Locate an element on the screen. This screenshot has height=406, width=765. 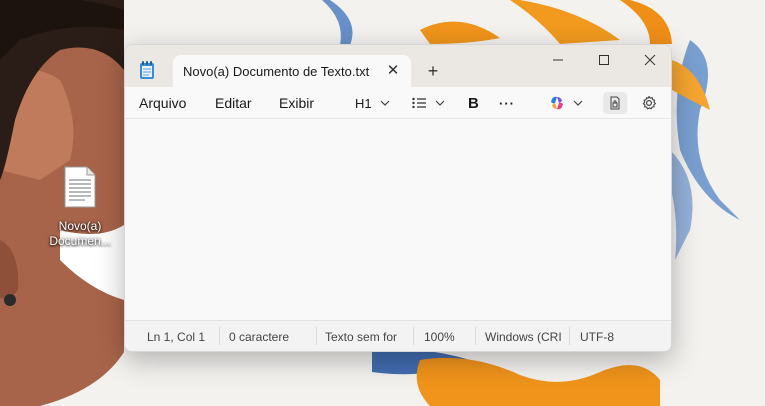
status-line-ending: Windows (CRI is located at coordinates (523, 337).